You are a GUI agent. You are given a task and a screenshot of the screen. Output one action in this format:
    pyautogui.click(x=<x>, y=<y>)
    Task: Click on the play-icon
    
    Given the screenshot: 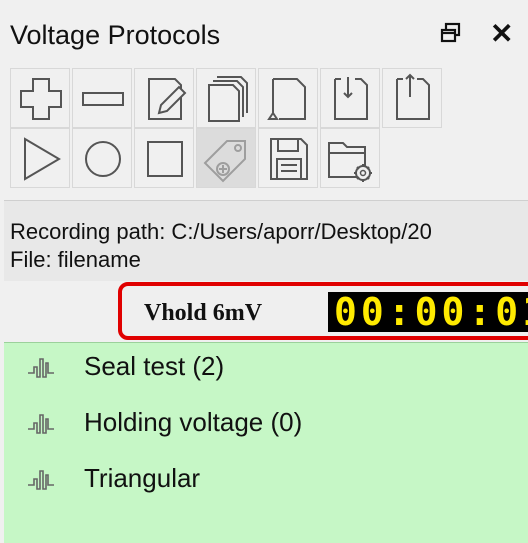 What is the action you would take?
    pyautogui.click(x=42, y=159)
    